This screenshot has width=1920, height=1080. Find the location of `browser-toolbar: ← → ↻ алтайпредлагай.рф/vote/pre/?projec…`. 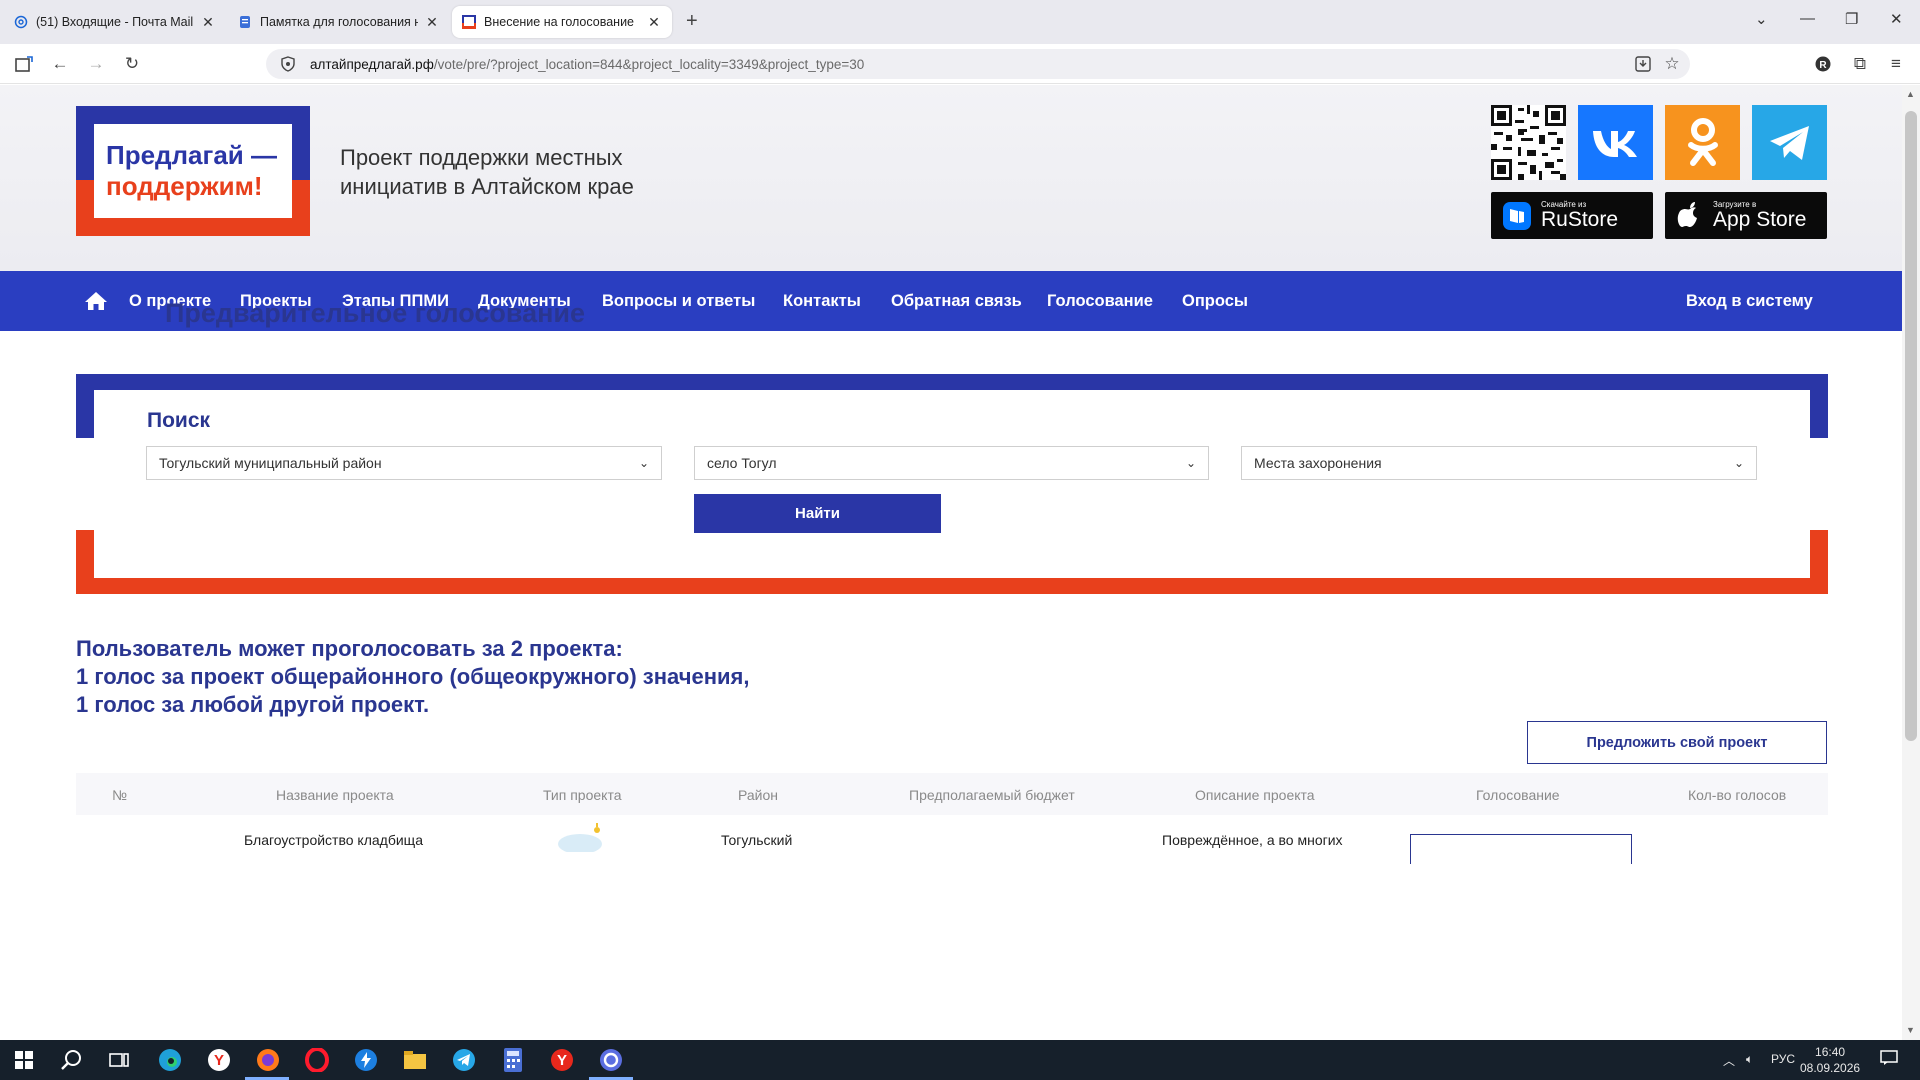

browser-toolbar: ← → ↻ алтайпредлагай.рф/vote/pre/?projec… is located at coordinates (960, 64).